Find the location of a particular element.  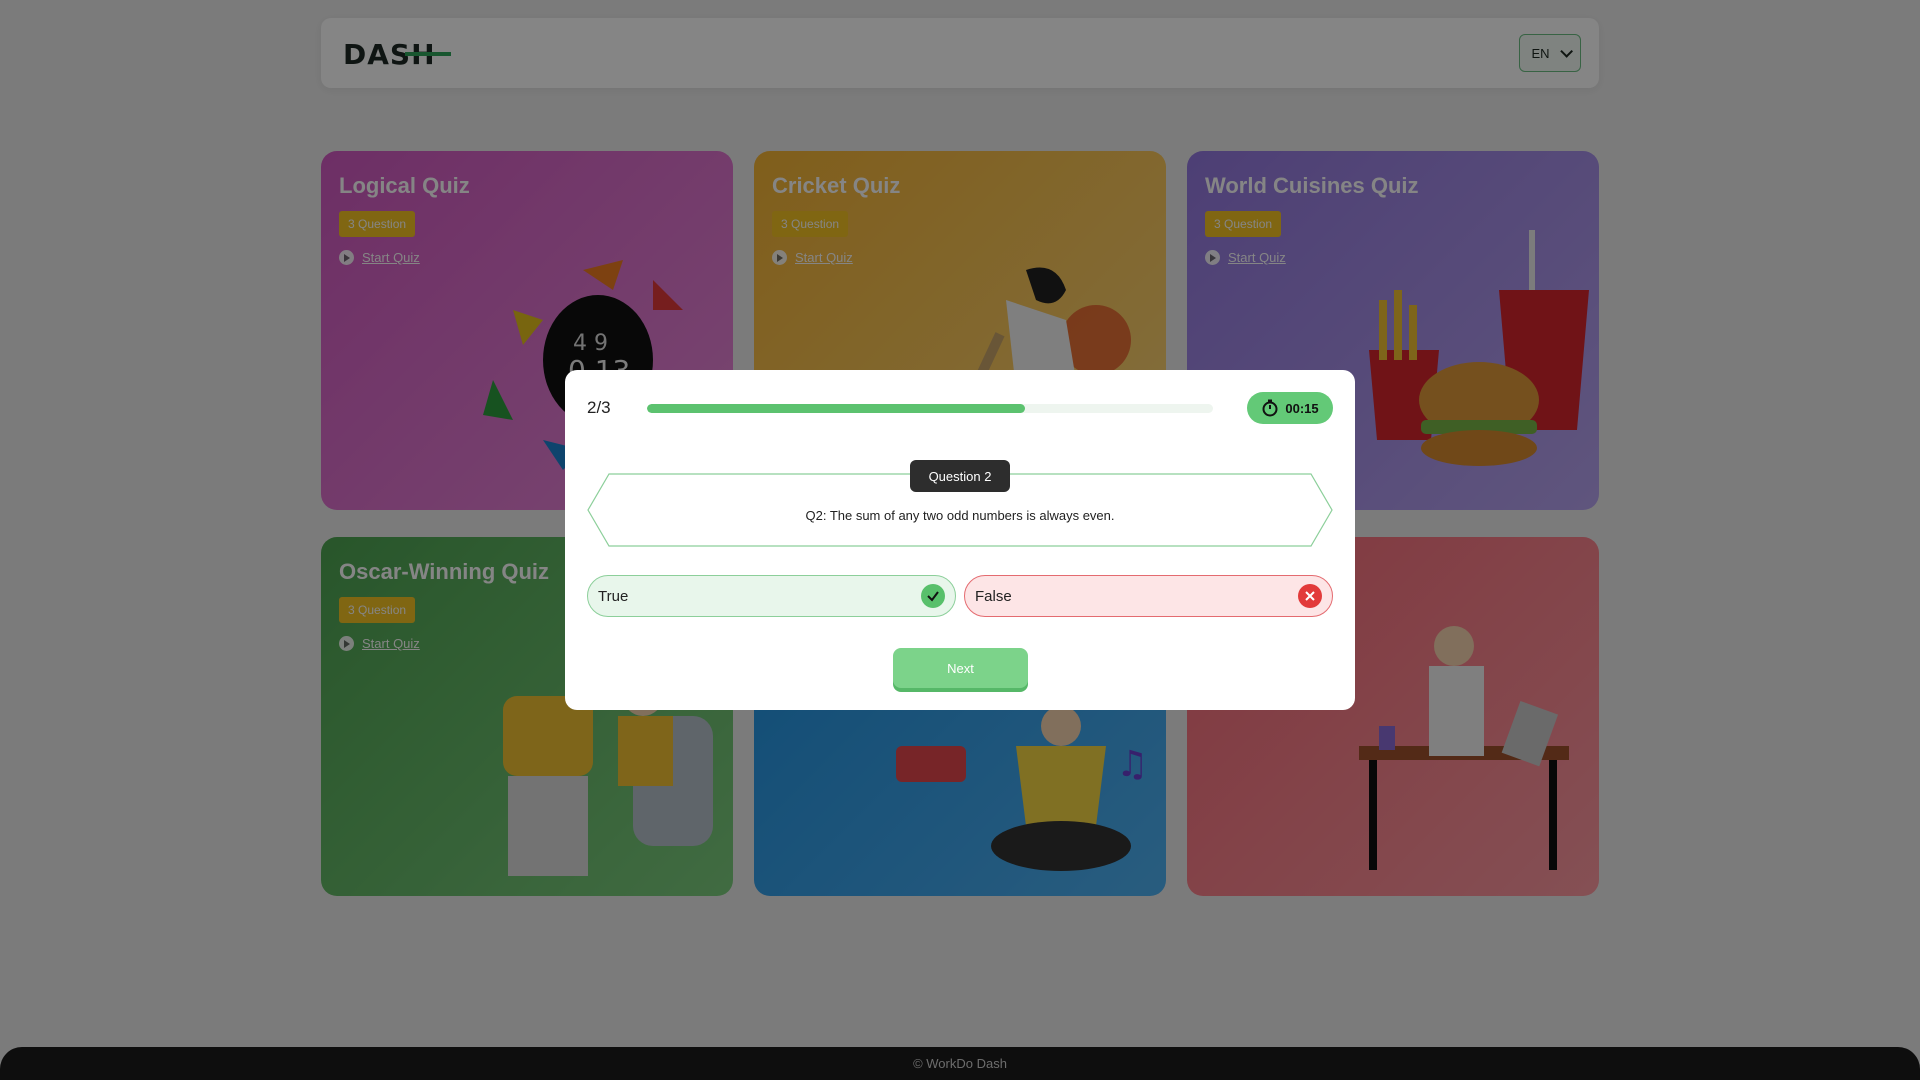

question-tag: Question 2 is located at coordinates (960, 476).